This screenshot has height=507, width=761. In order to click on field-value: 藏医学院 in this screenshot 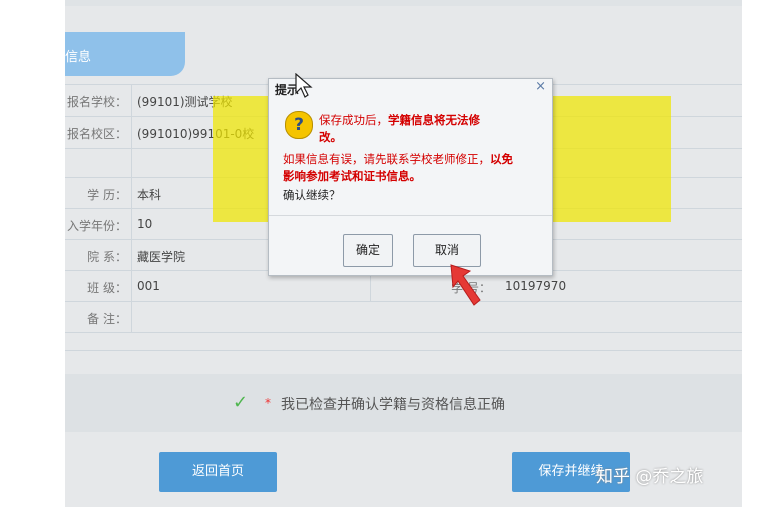, I will do `click(161, 257)`.